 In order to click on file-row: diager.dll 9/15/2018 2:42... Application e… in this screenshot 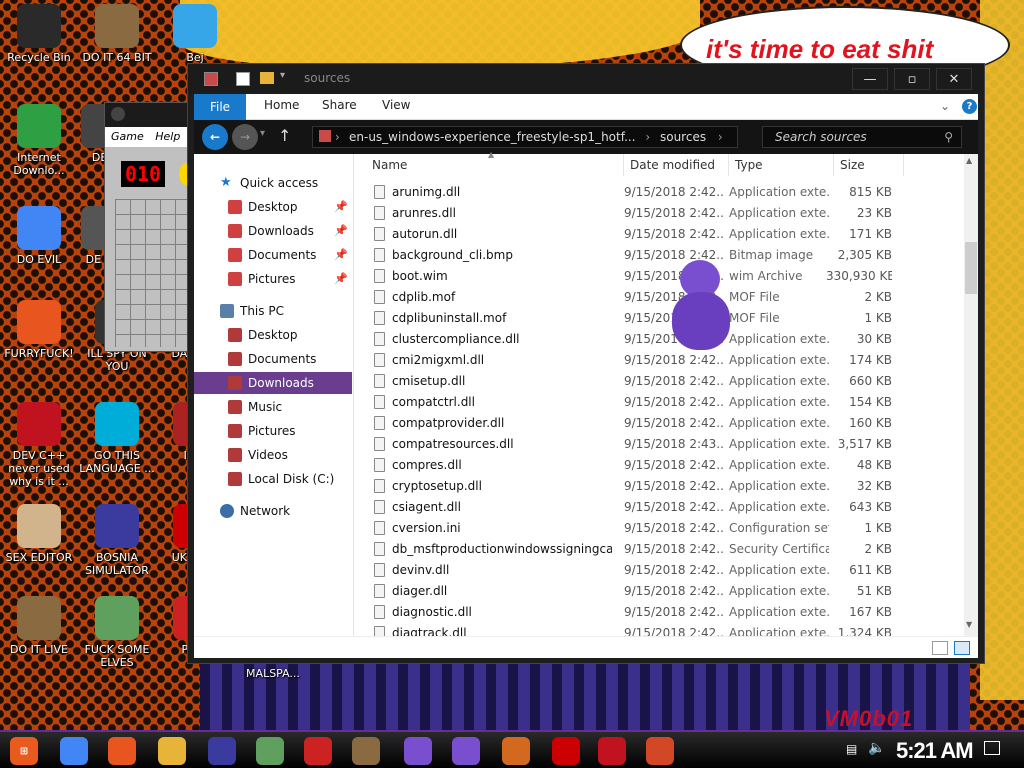, I will do `click(659, 591)`.